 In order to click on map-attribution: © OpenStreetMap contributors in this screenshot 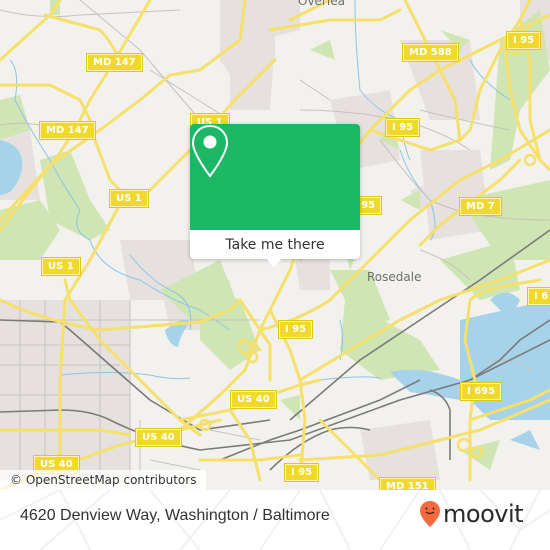, I will do `click(103, 480)`.